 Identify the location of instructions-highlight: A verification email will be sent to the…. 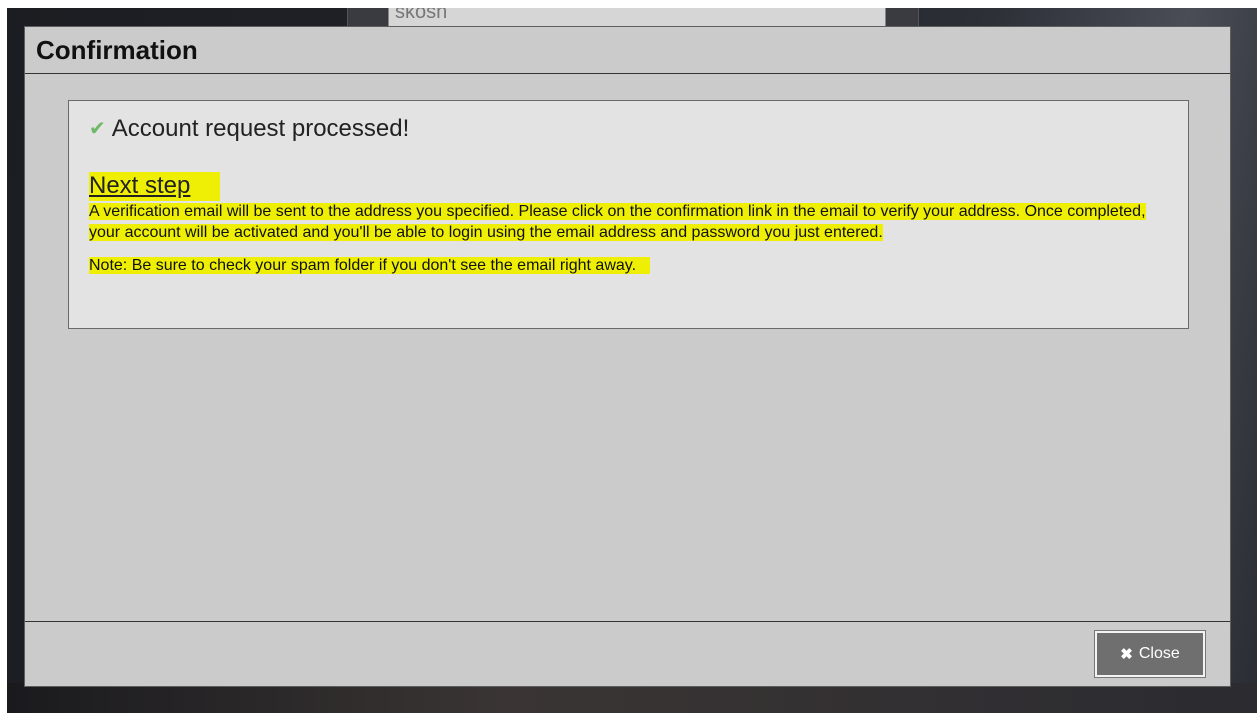
(617, 222).